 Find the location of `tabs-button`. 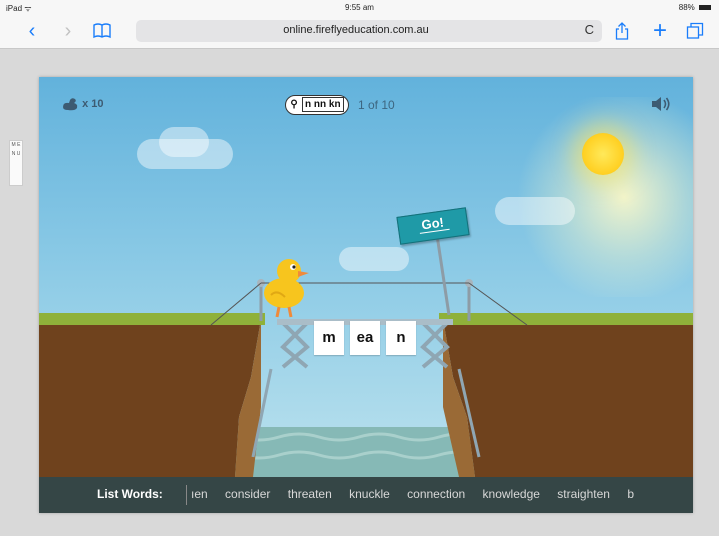

tabs-button is located at coordinates (695, 31).